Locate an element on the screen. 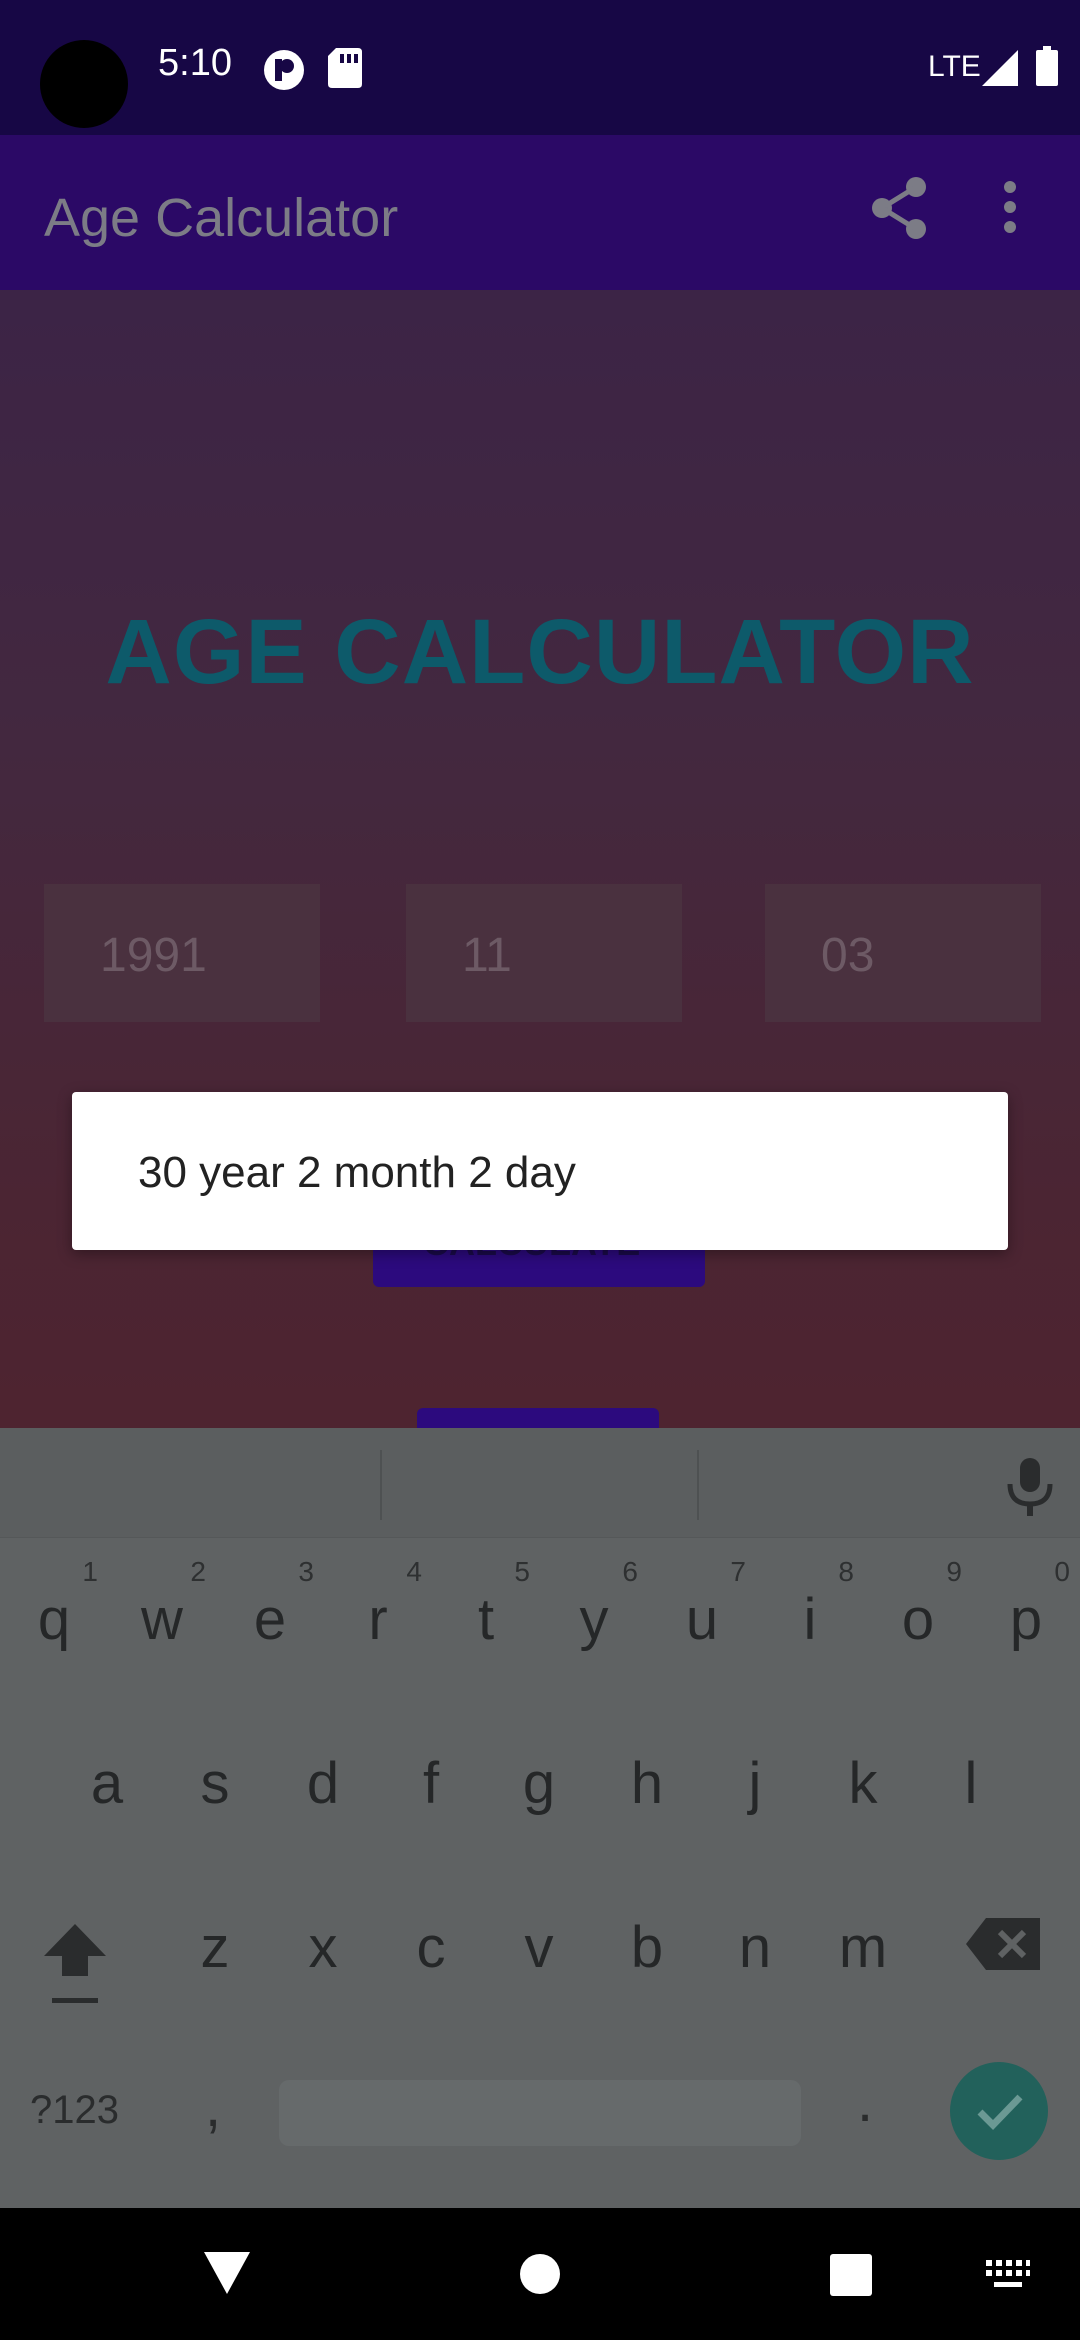  key-n: n is located at coordinates (755, 1951).